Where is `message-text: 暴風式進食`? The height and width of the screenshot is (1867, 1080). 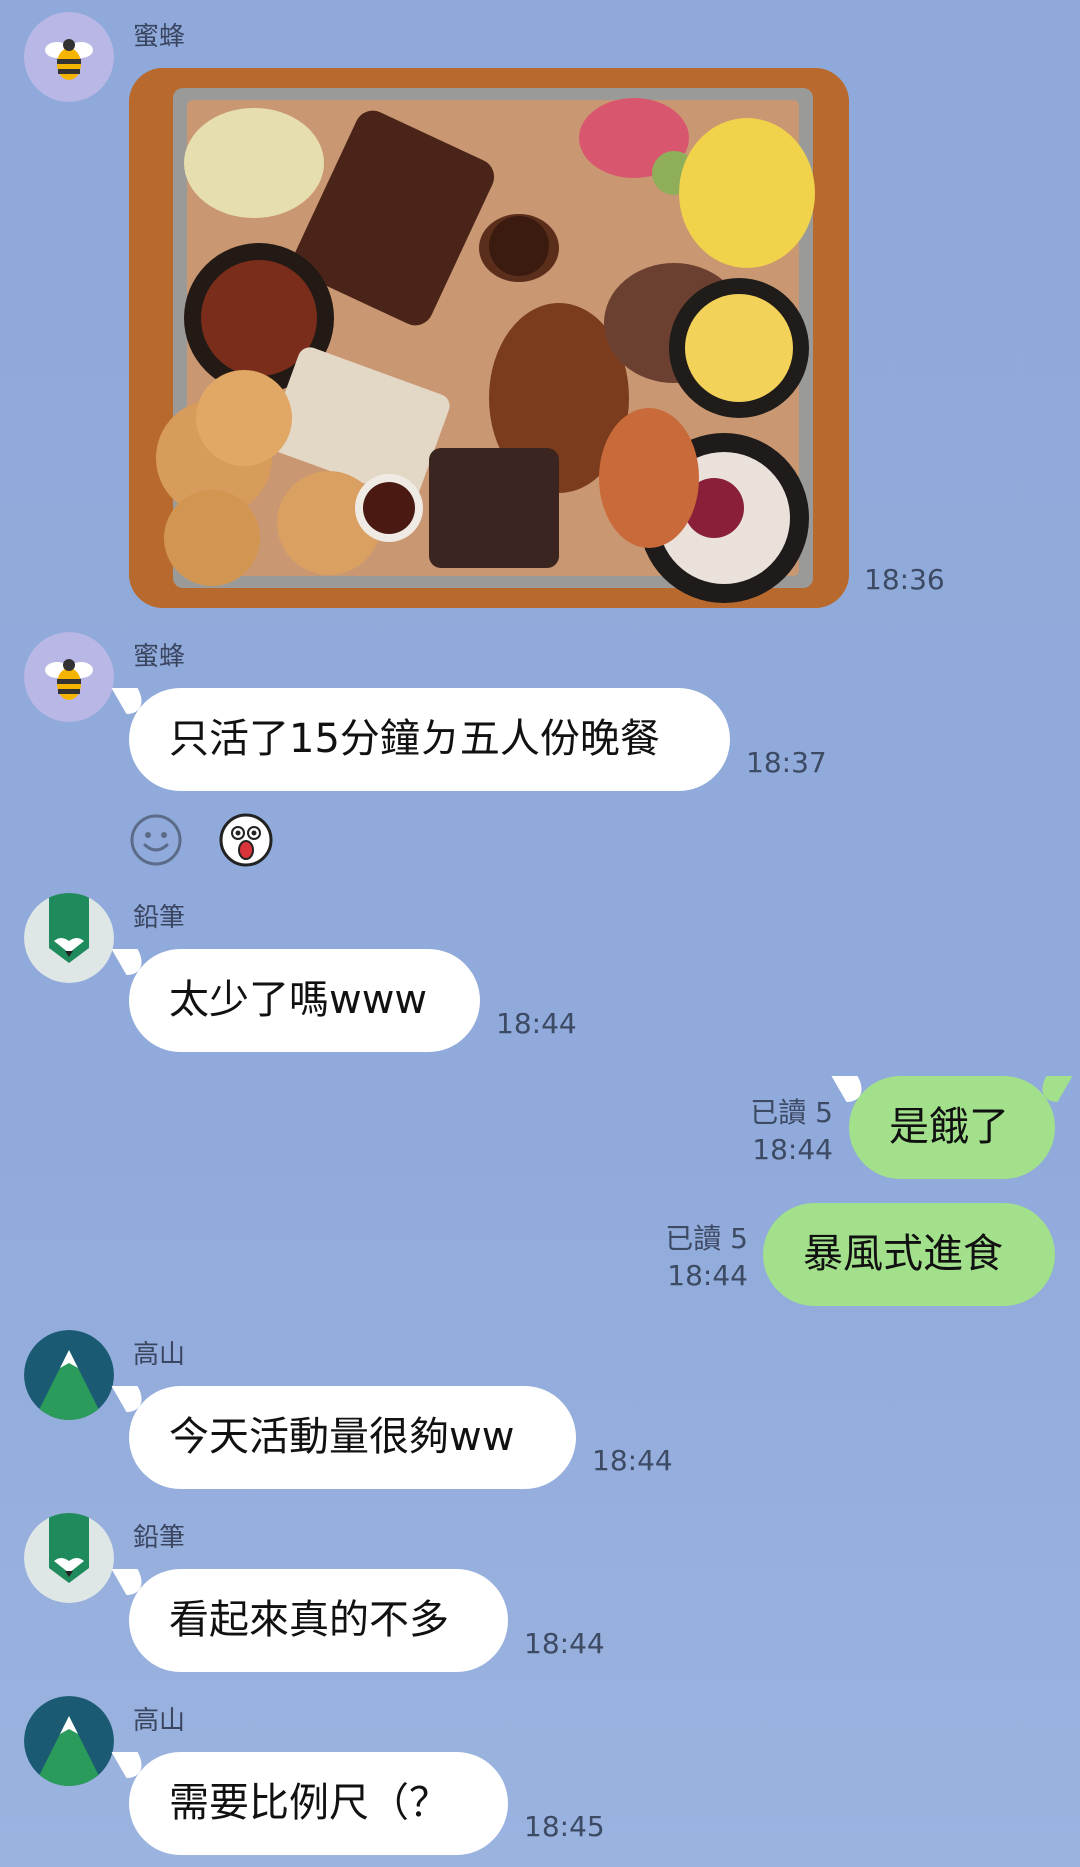 message-text: 暴風式進食 is located at coordinates (903, 1254).